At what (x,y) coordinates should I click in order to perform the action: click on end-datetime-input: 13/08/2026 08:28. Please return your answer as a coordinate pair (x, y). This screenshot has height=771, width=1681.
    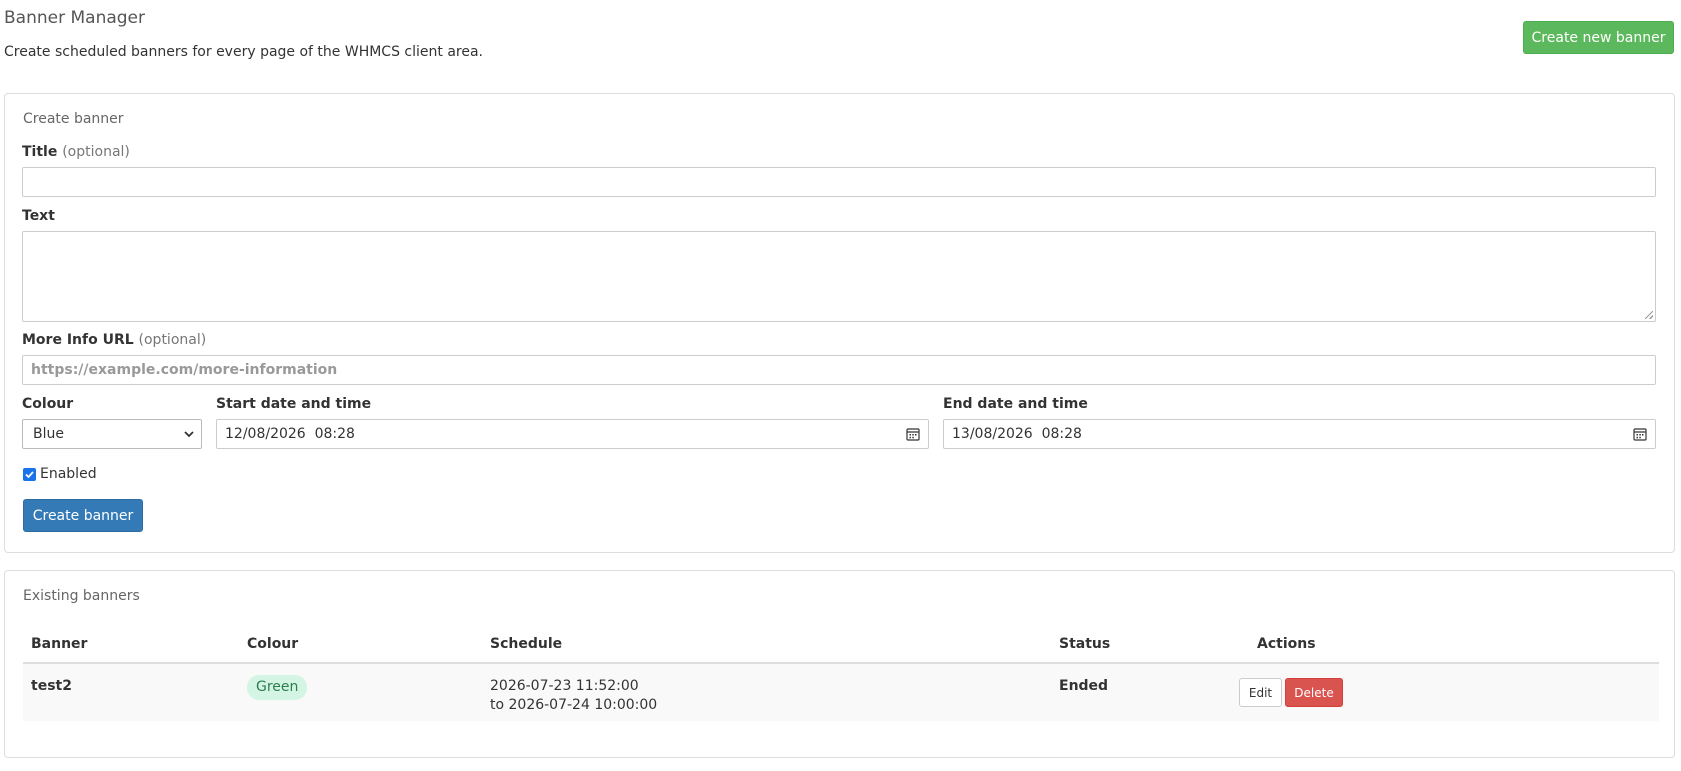
    Looking at the image, I should click on (1299, 434).